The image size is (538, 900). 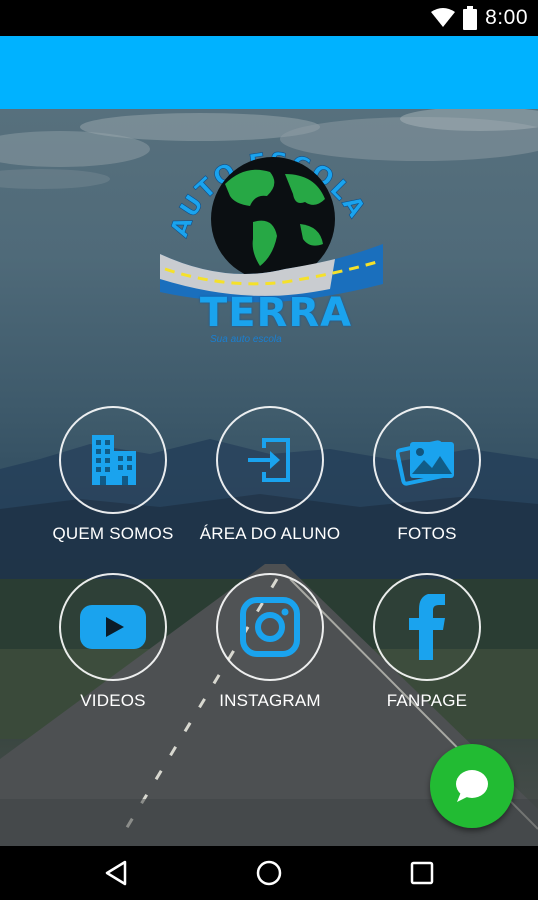 I want to click on home-icon, so click(x=269, y=873).